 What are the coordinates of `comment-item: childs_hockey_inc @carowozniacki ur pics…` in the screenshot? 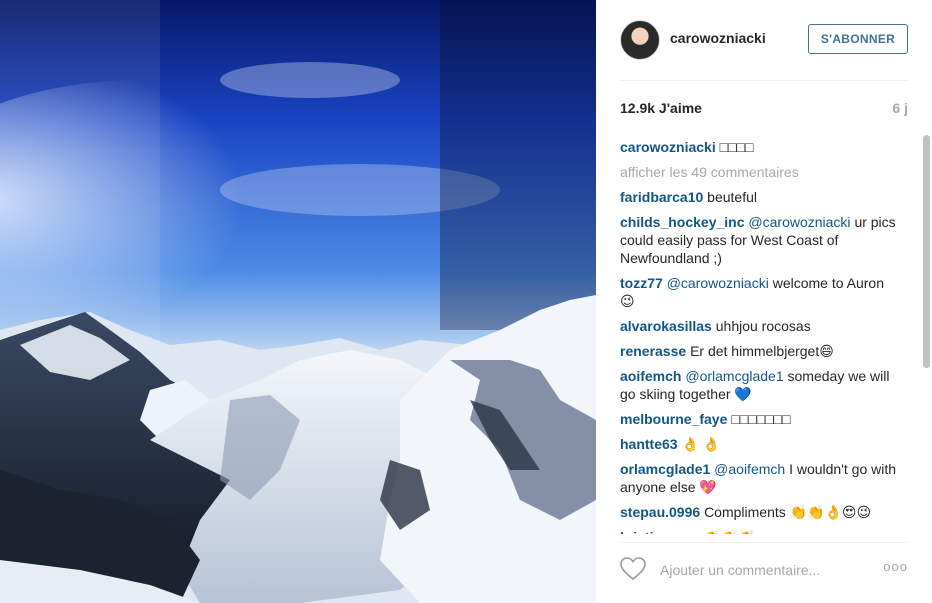 It's located at (761, 240).